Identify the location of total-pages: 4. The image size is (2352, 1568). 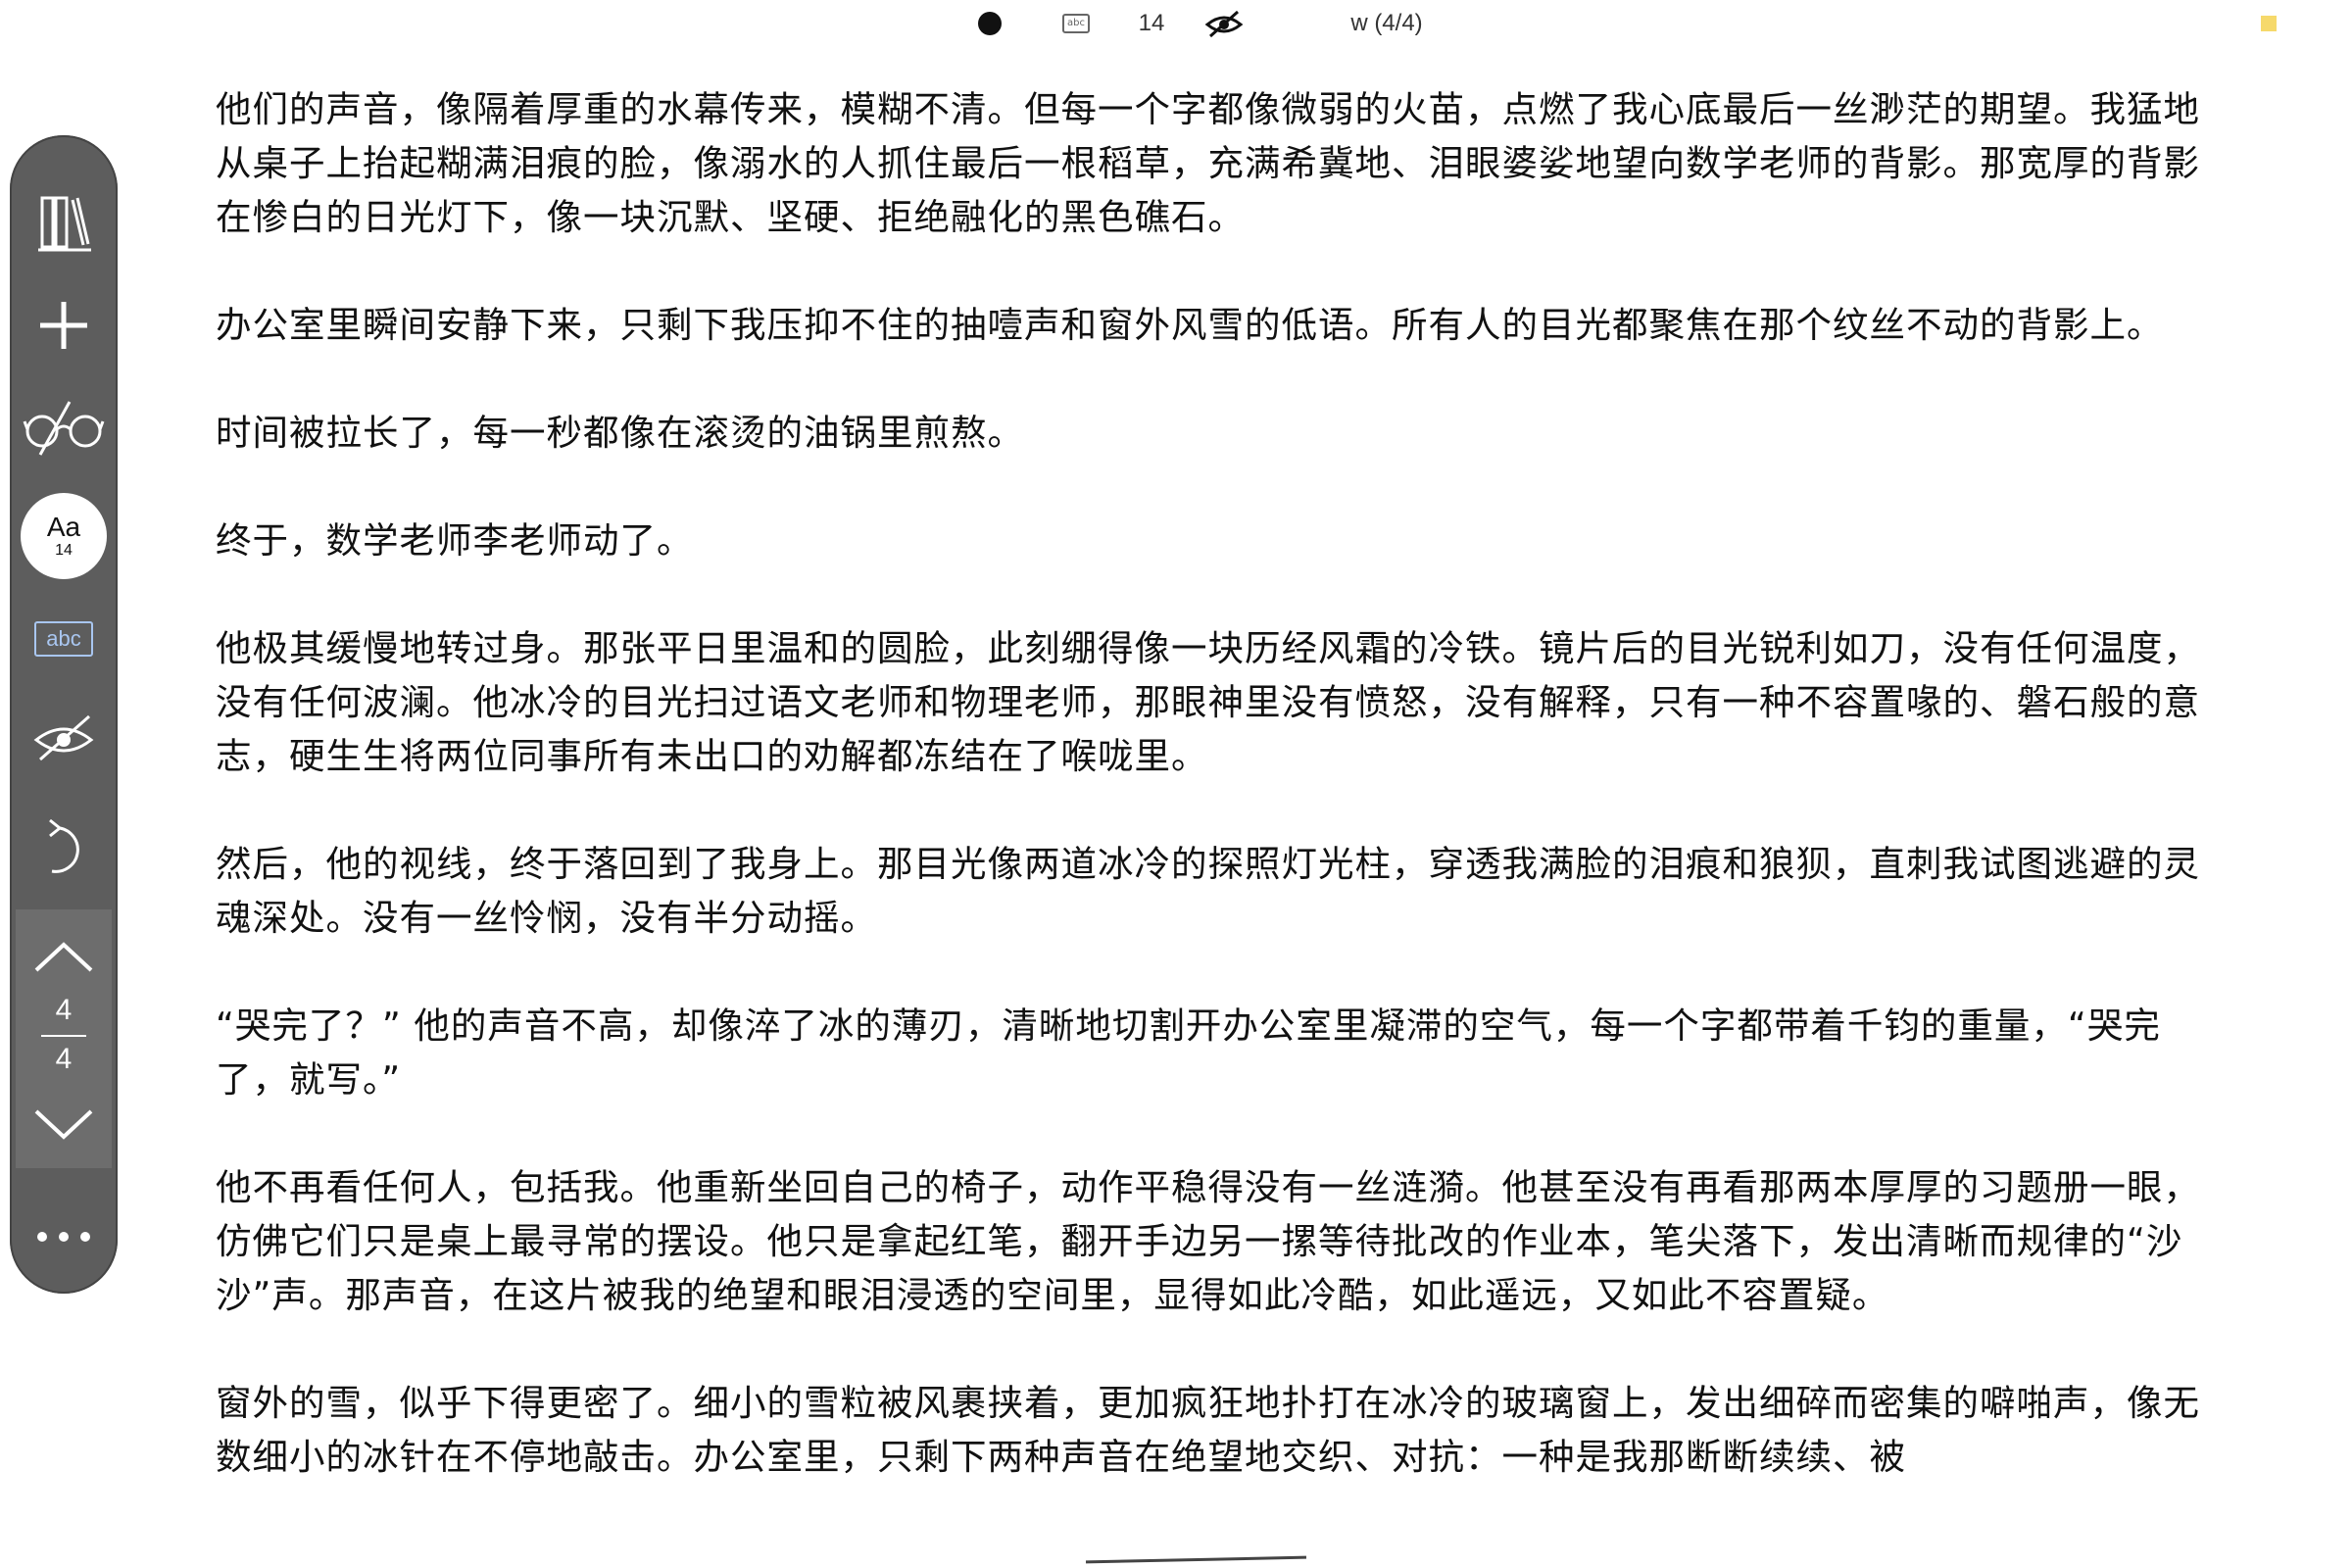
(64, 1059).